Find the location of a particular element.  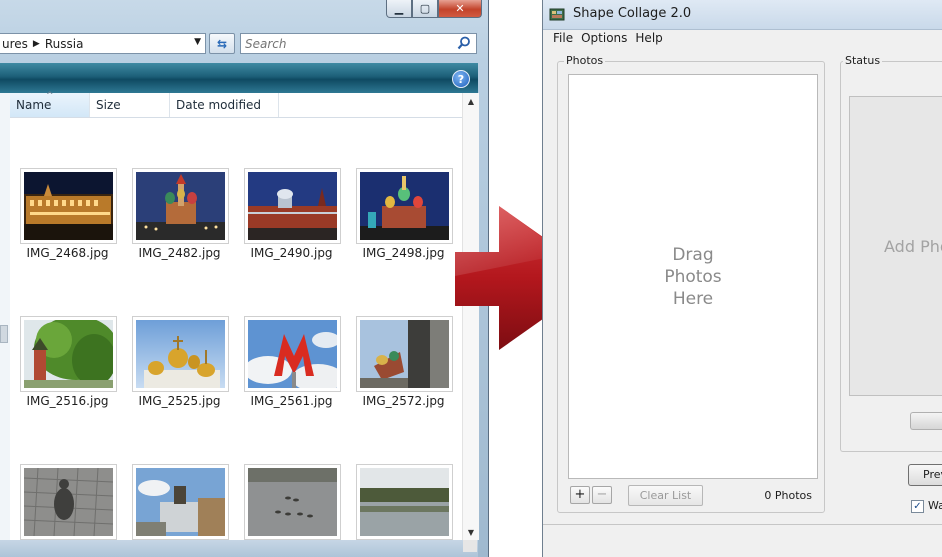

menu-bar: File Options Help is located at coordinates (745, 38).